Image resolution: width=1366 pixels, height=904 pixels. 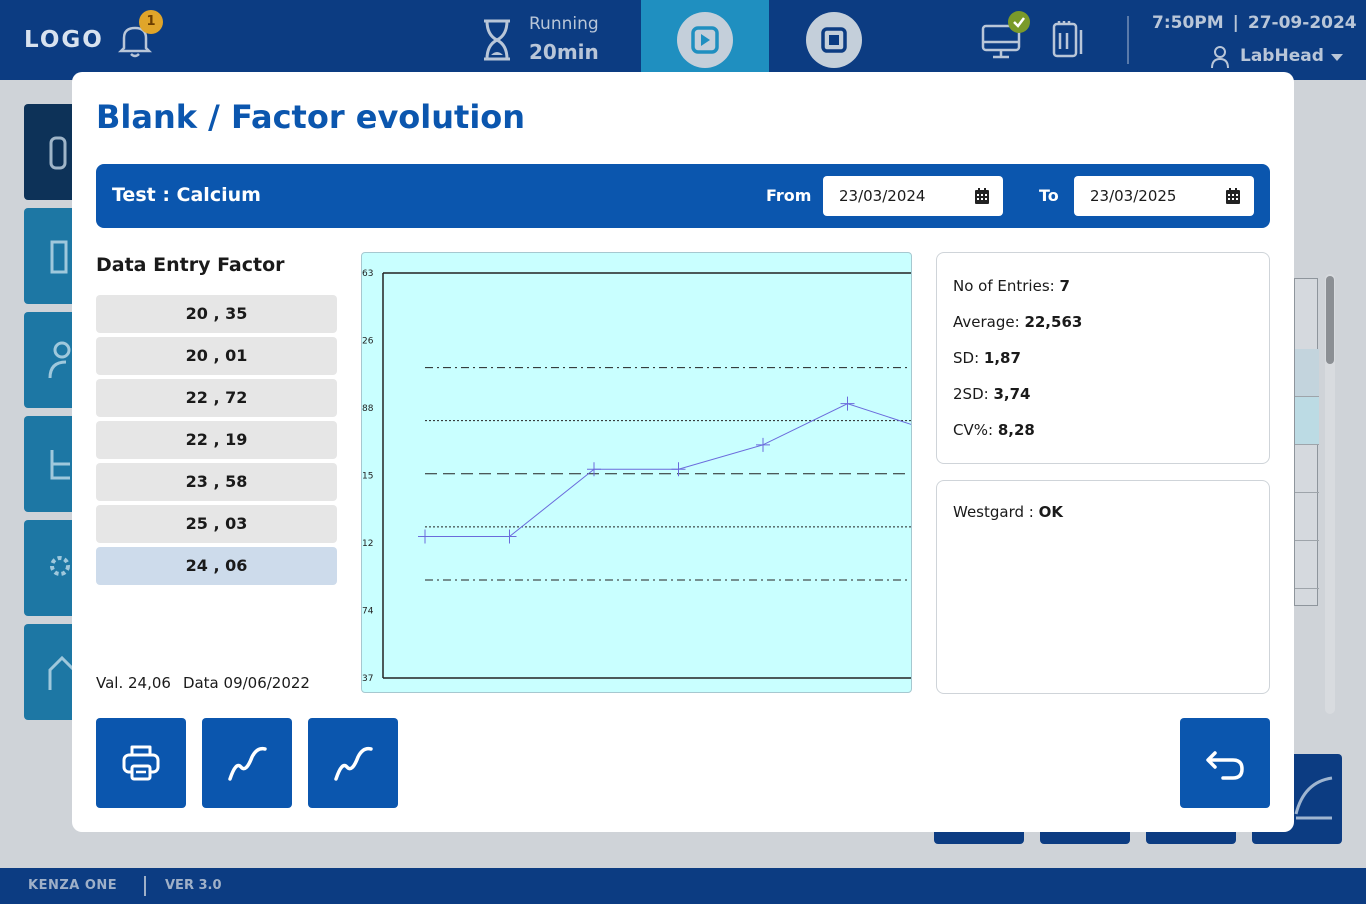 I want to click on stat-value: 8,28, so click(x=1016, y=430).